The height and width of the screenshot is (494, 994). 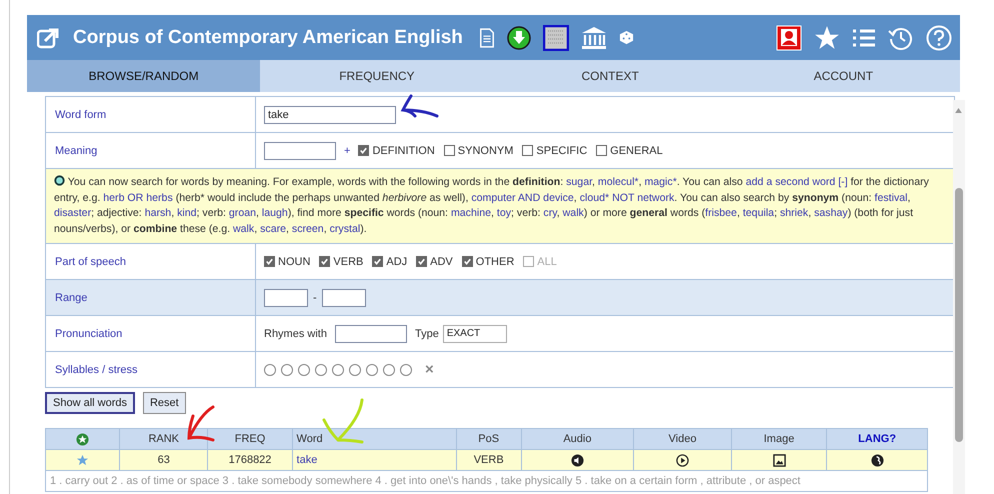 What do you see at coordinates (486, 38) in the screenshot?
I see `document-icon` at bounding box center [486, 38].